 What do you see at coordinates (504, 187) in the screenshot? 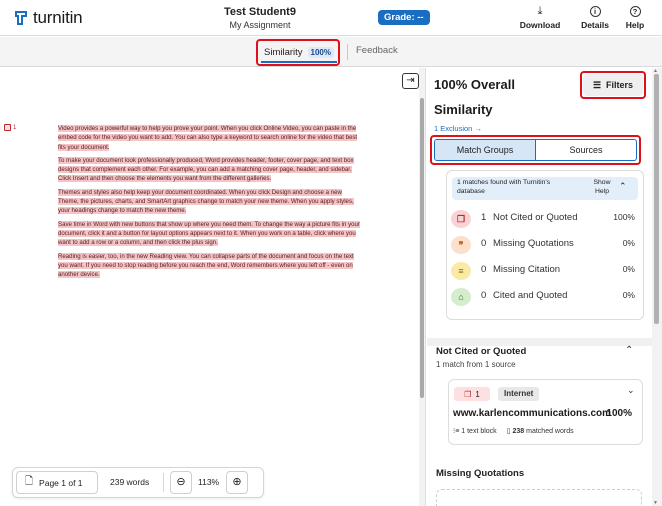
I see `info-text: 1 matches found with Turnitin's database` at bounding box center [504, 187].